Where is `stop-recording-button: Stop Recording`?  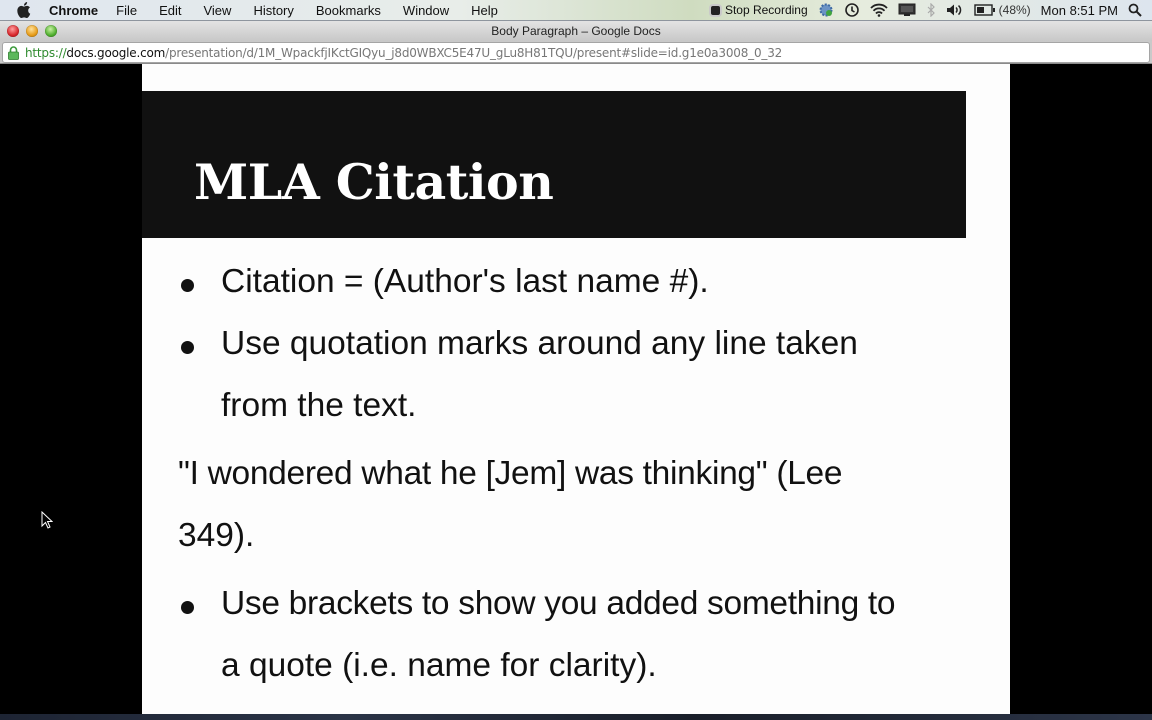 stop-recording-button: Stop Recording is located at coordinates (759, 10).